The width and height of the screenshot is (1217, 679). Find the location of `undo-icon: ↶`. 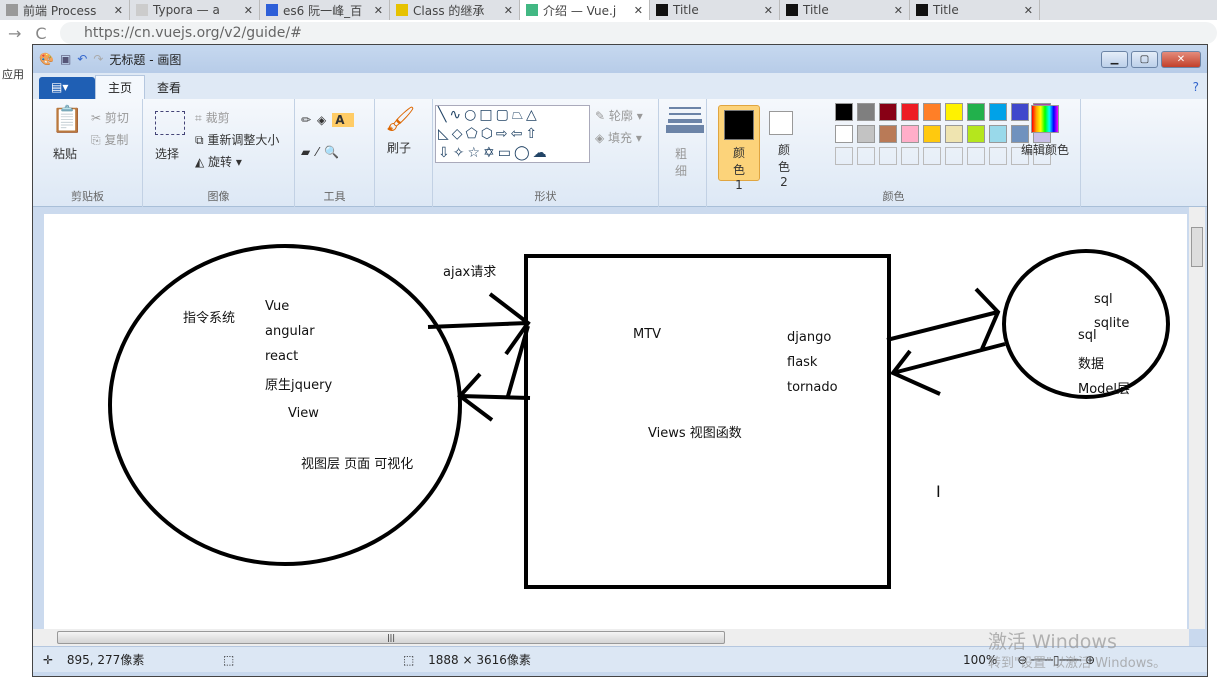

undo-icon: ↶ is located at coordinates (82, 59).